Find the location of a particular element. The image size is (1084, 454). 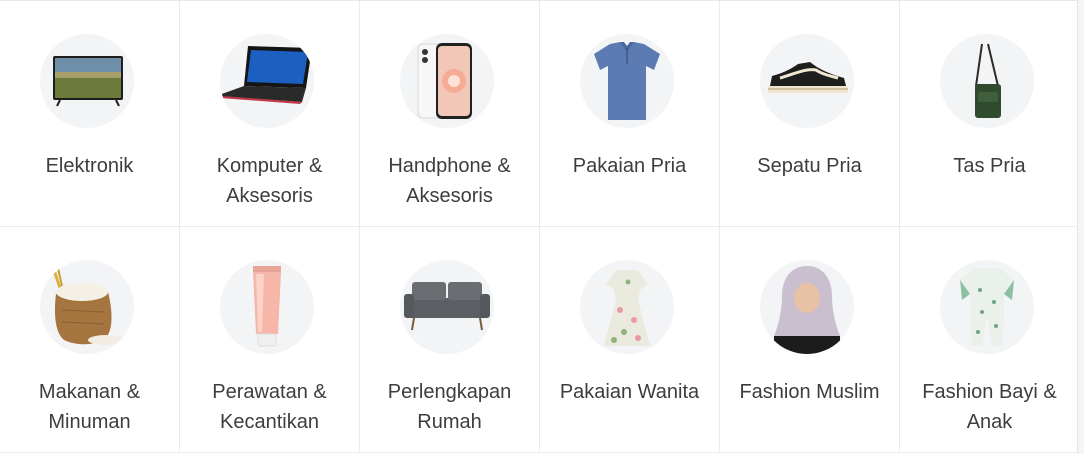

category-label: Fashion Muslim is located at coordinates (809, 392).